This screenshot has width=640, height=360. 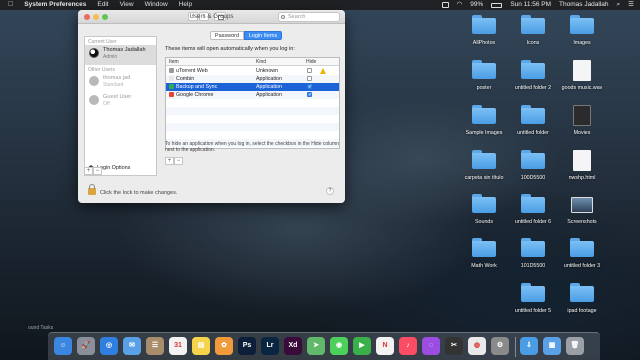 What do you see at coordinates (178, 161) in the screenshot?
I see `remove-login-item-button: −` at bounding box center [178, 161].